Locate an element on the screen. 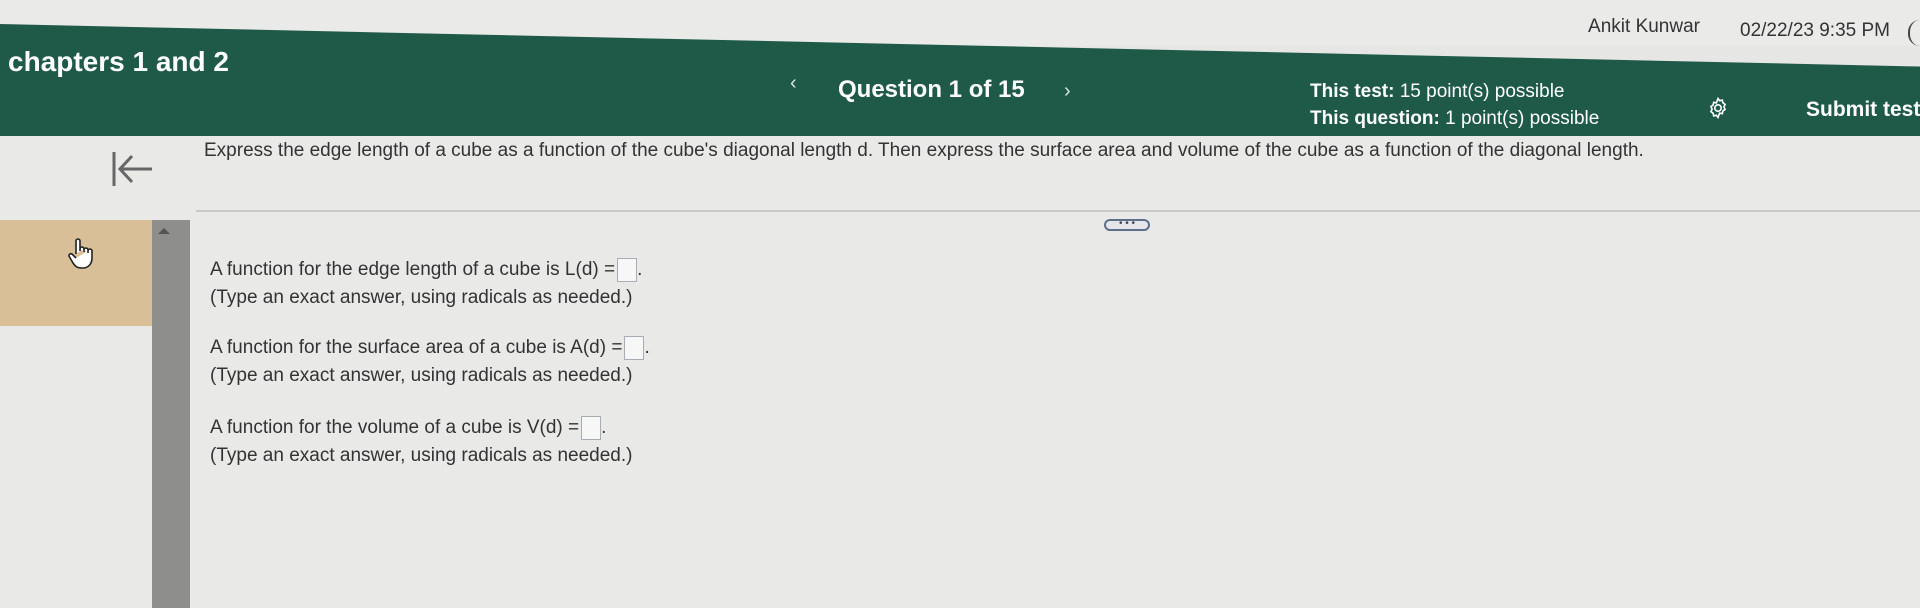 This screenshot has height=608, width=1920. part-expression: A(d) = is located at coordinates (596, 347).